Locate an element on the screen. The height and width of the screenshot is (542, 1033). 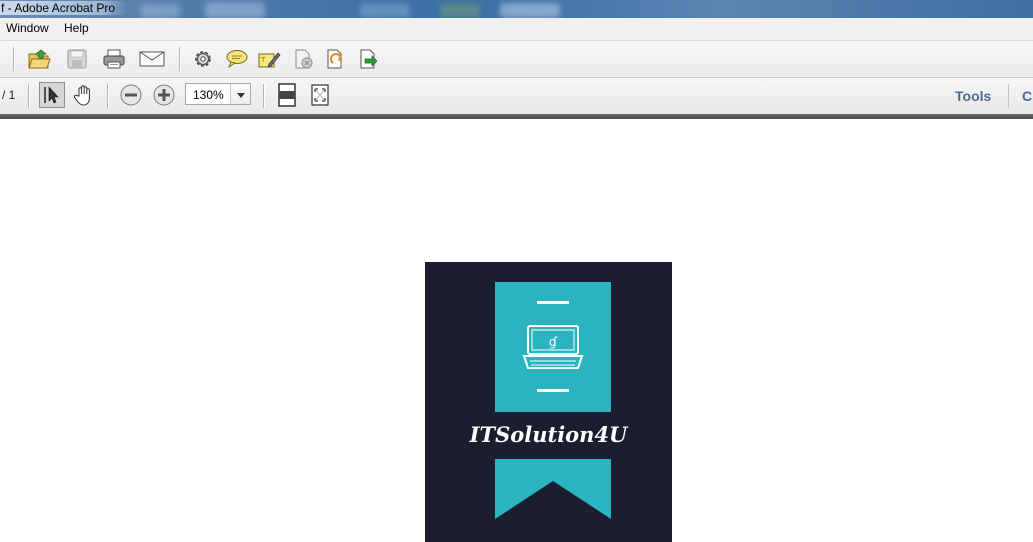
open-button is located at coordinates (39, 59).